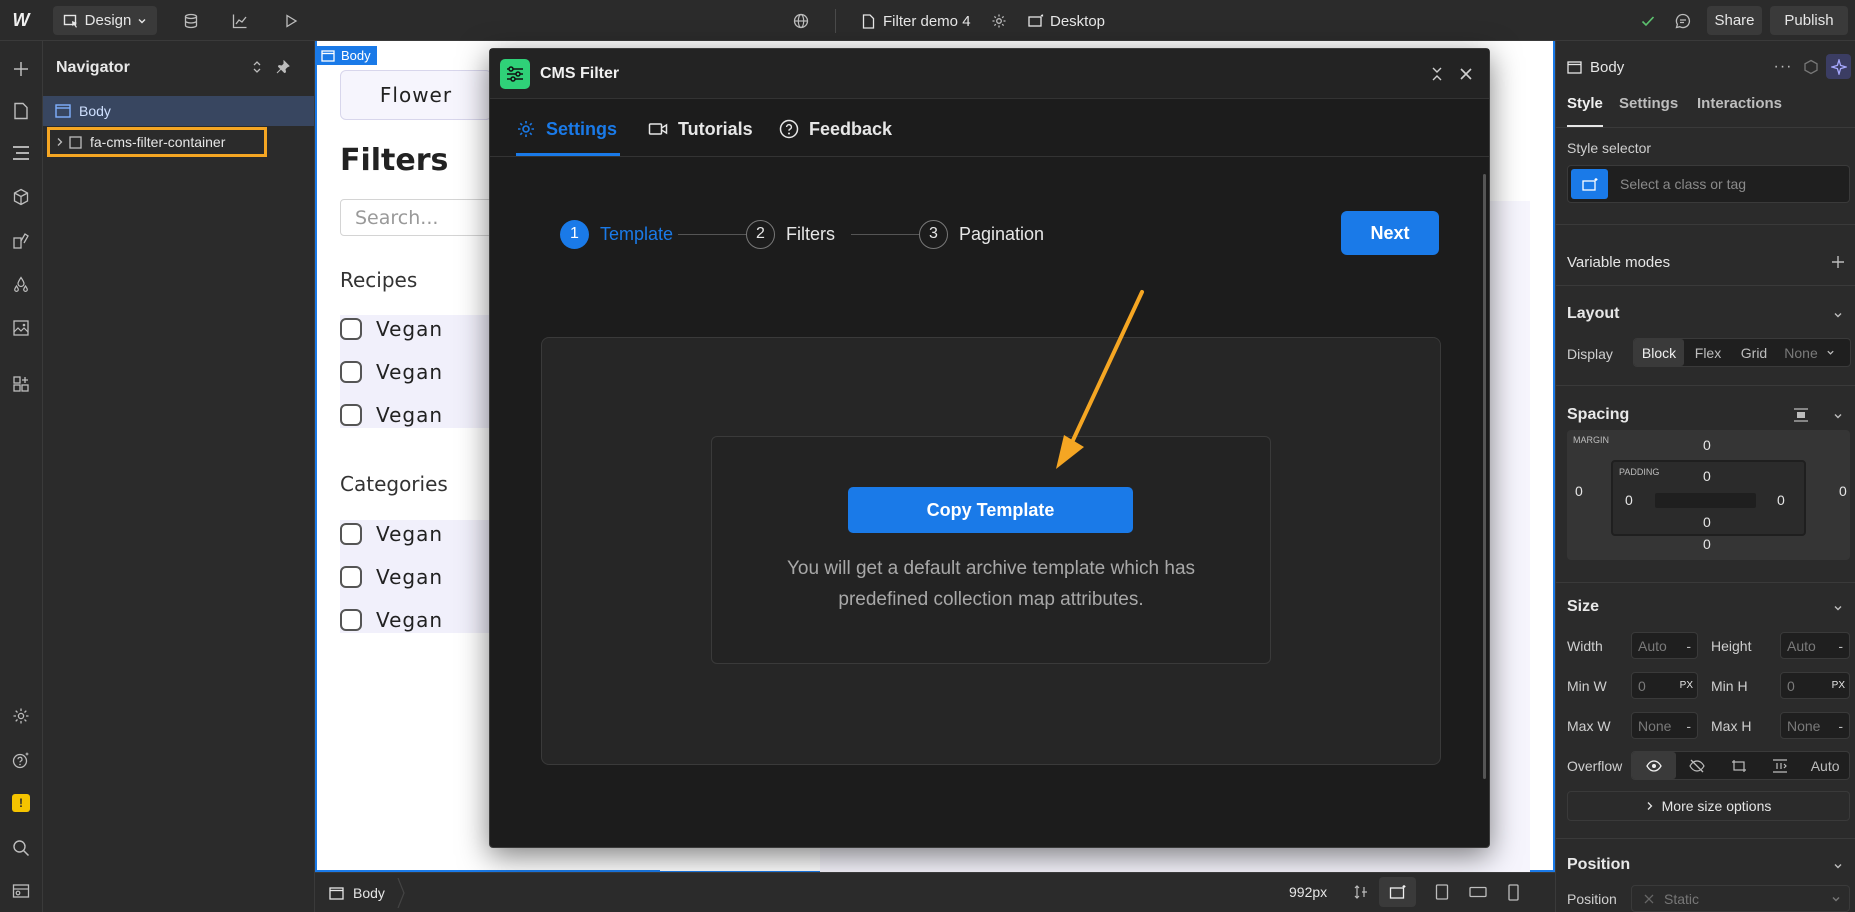  I want to click on page-selector: Filter demo 4, so click(916, 21).